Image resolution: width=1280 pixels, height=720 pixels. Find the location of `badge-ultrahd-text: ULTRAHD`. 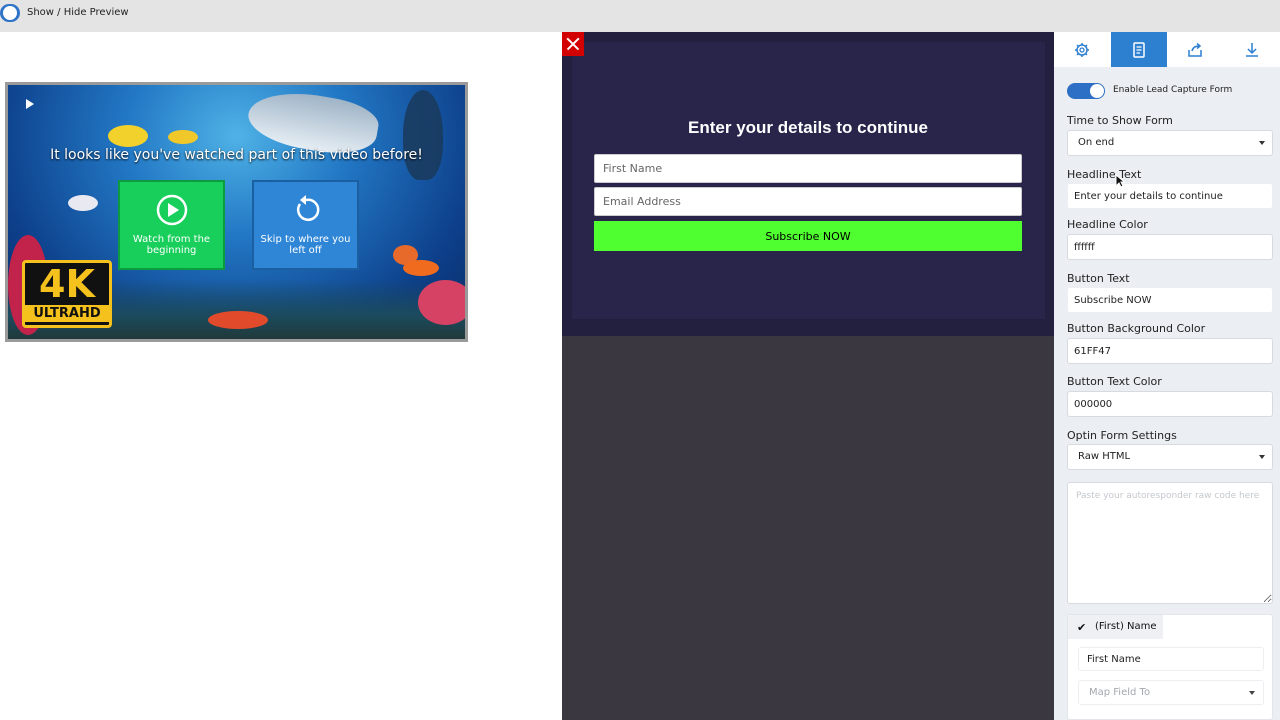

badge-ultrahd-text: ULTRAHD is located at coordinates (67, 313).